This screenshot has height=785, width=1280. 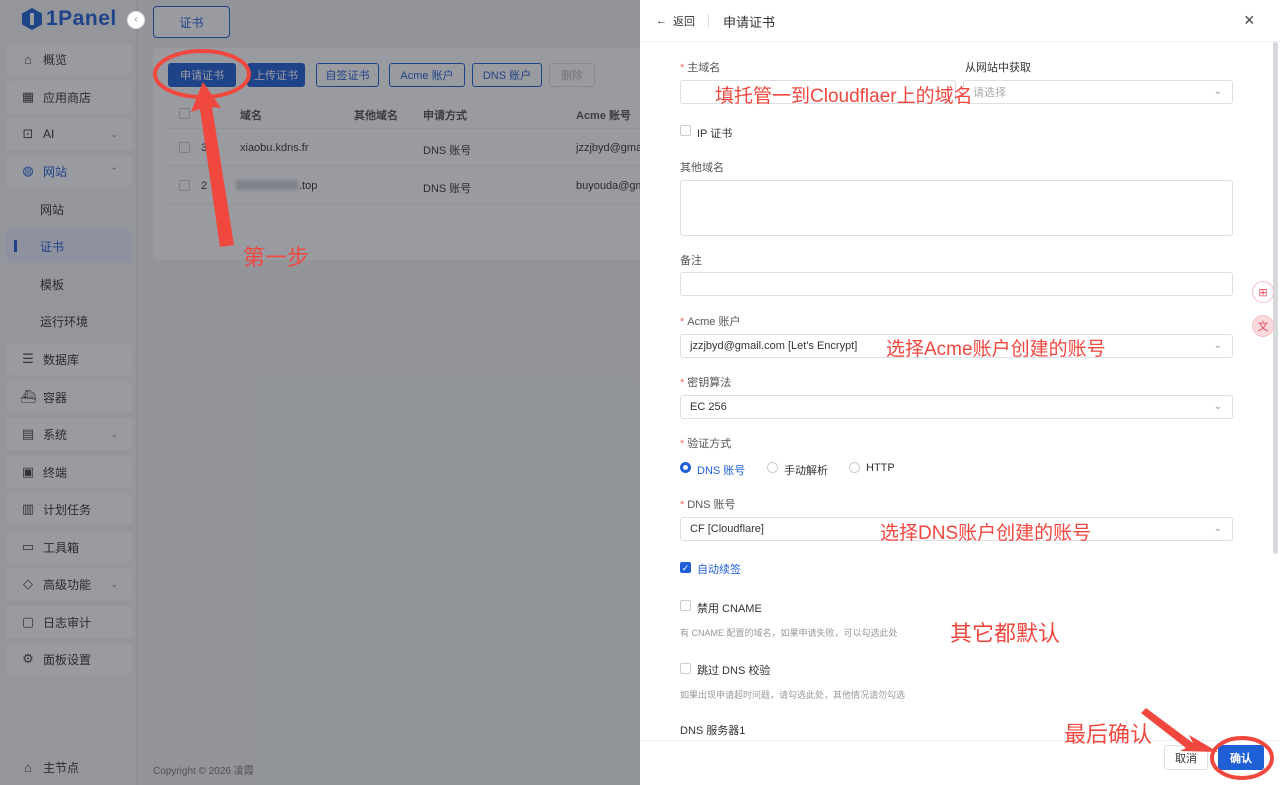 I want to click on translate-icon: 文, so click(x=1263, y=326).